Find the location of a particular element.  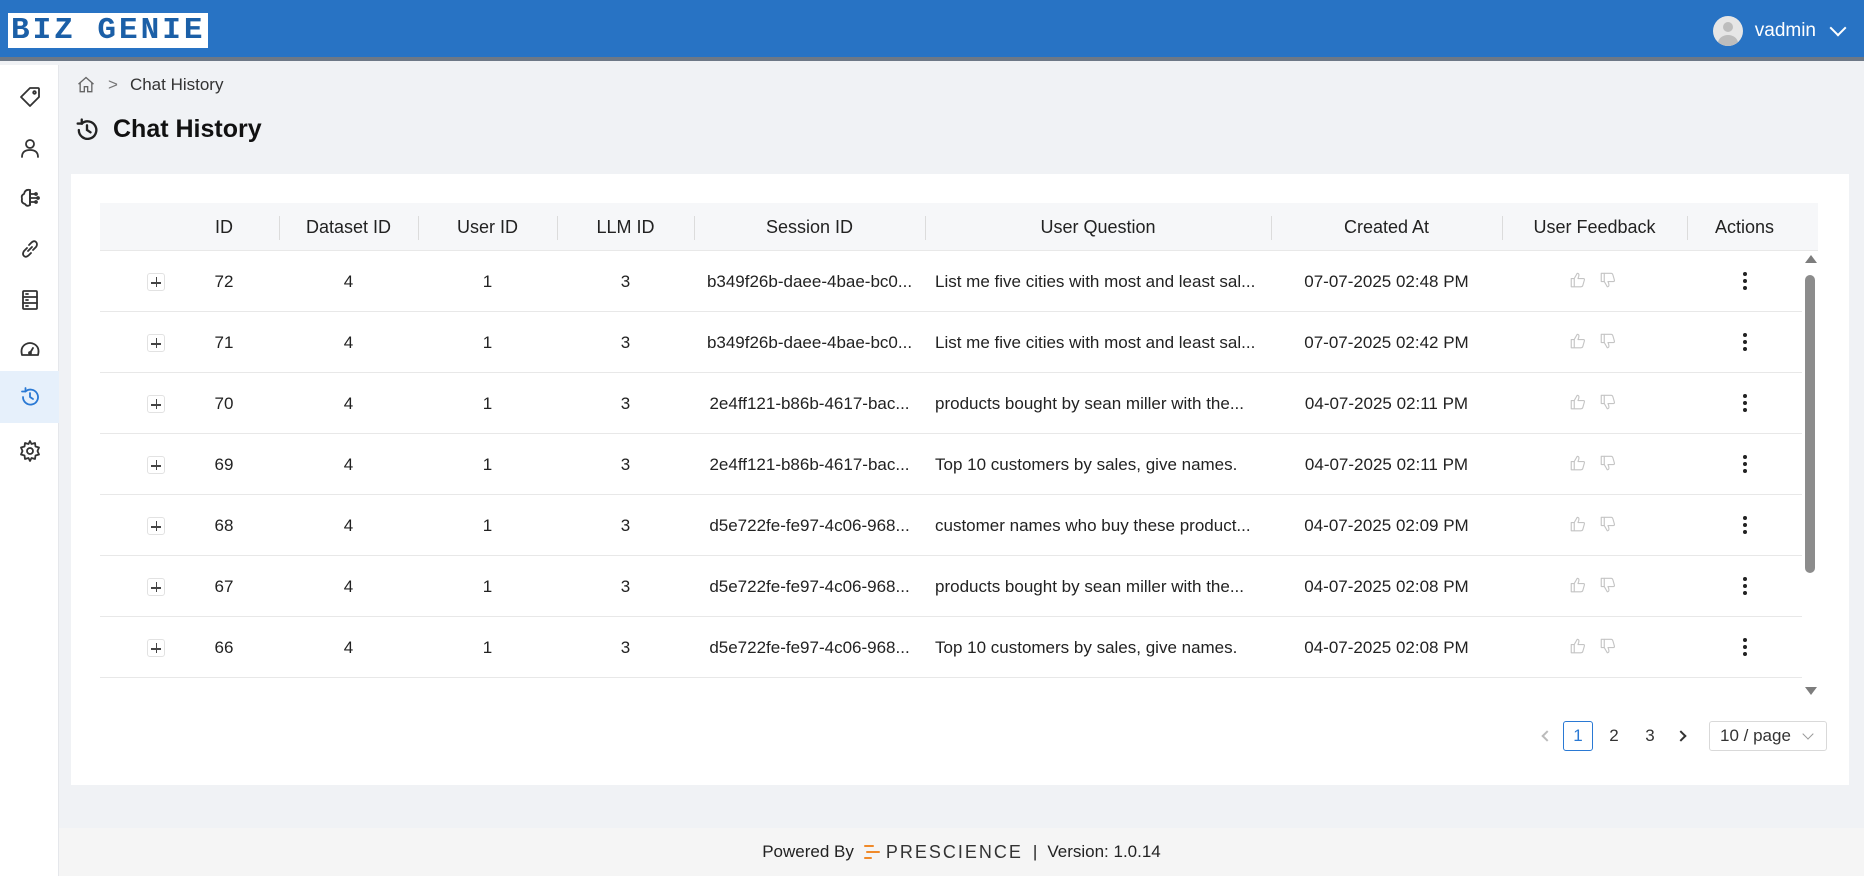

history-icon is located at coordinates (29, 396).